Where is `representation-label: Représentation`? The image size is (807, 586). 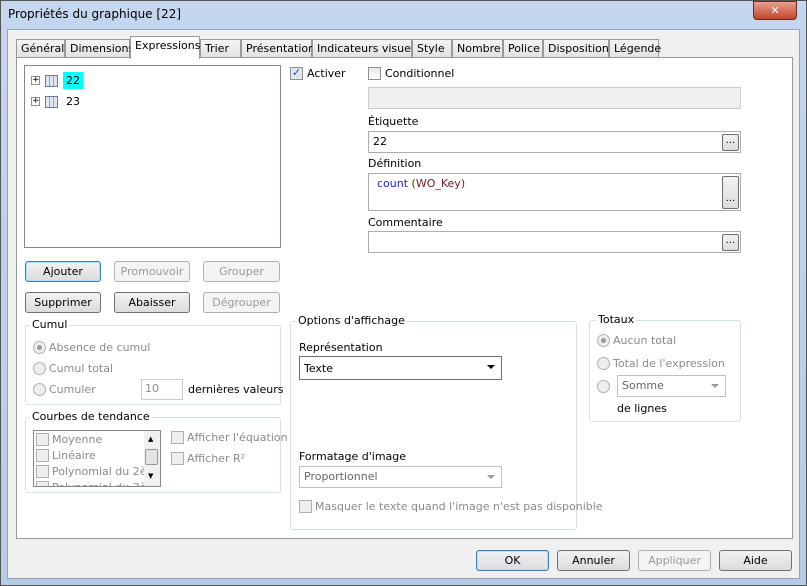 representation-label: Représentation is located at coordinates (341, 347).